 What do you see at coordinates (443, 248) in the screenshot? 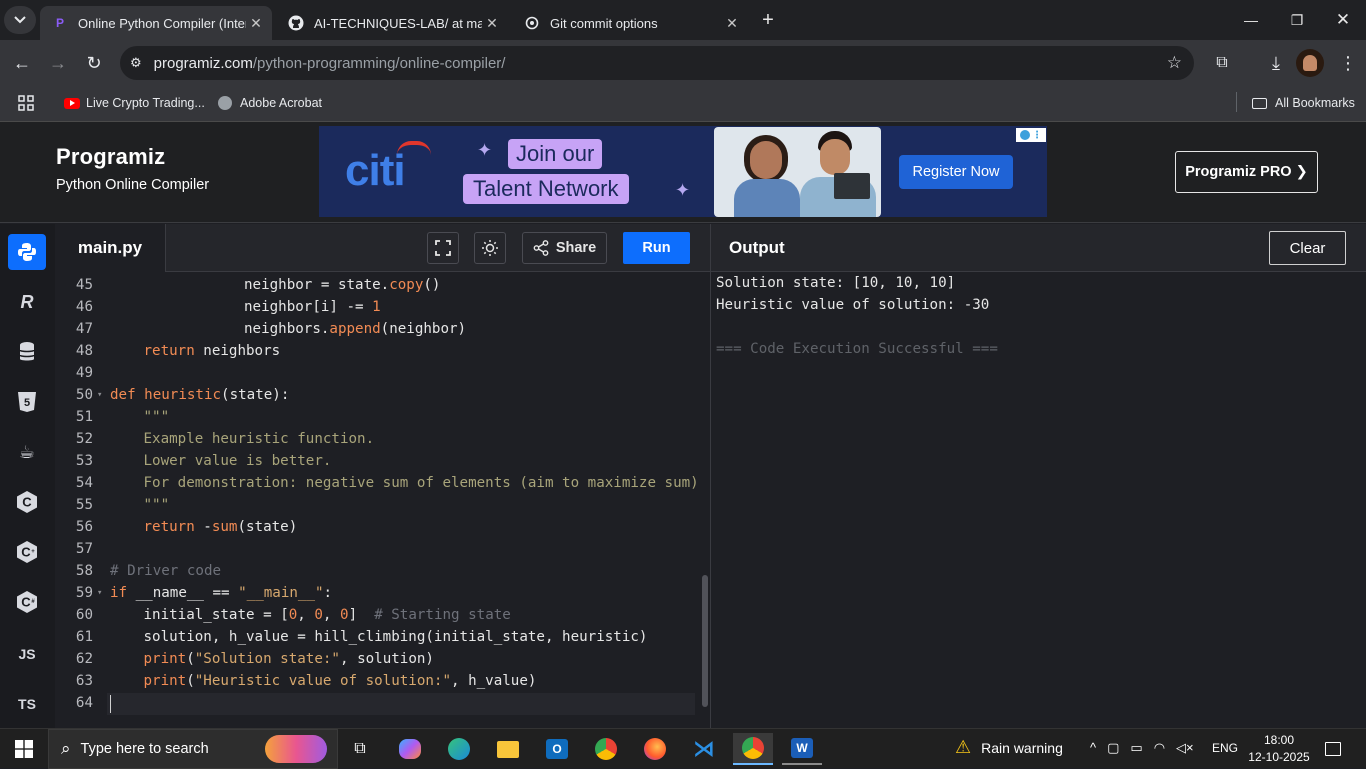
I see `fullscreen-button` at bounding box center [443, 248].